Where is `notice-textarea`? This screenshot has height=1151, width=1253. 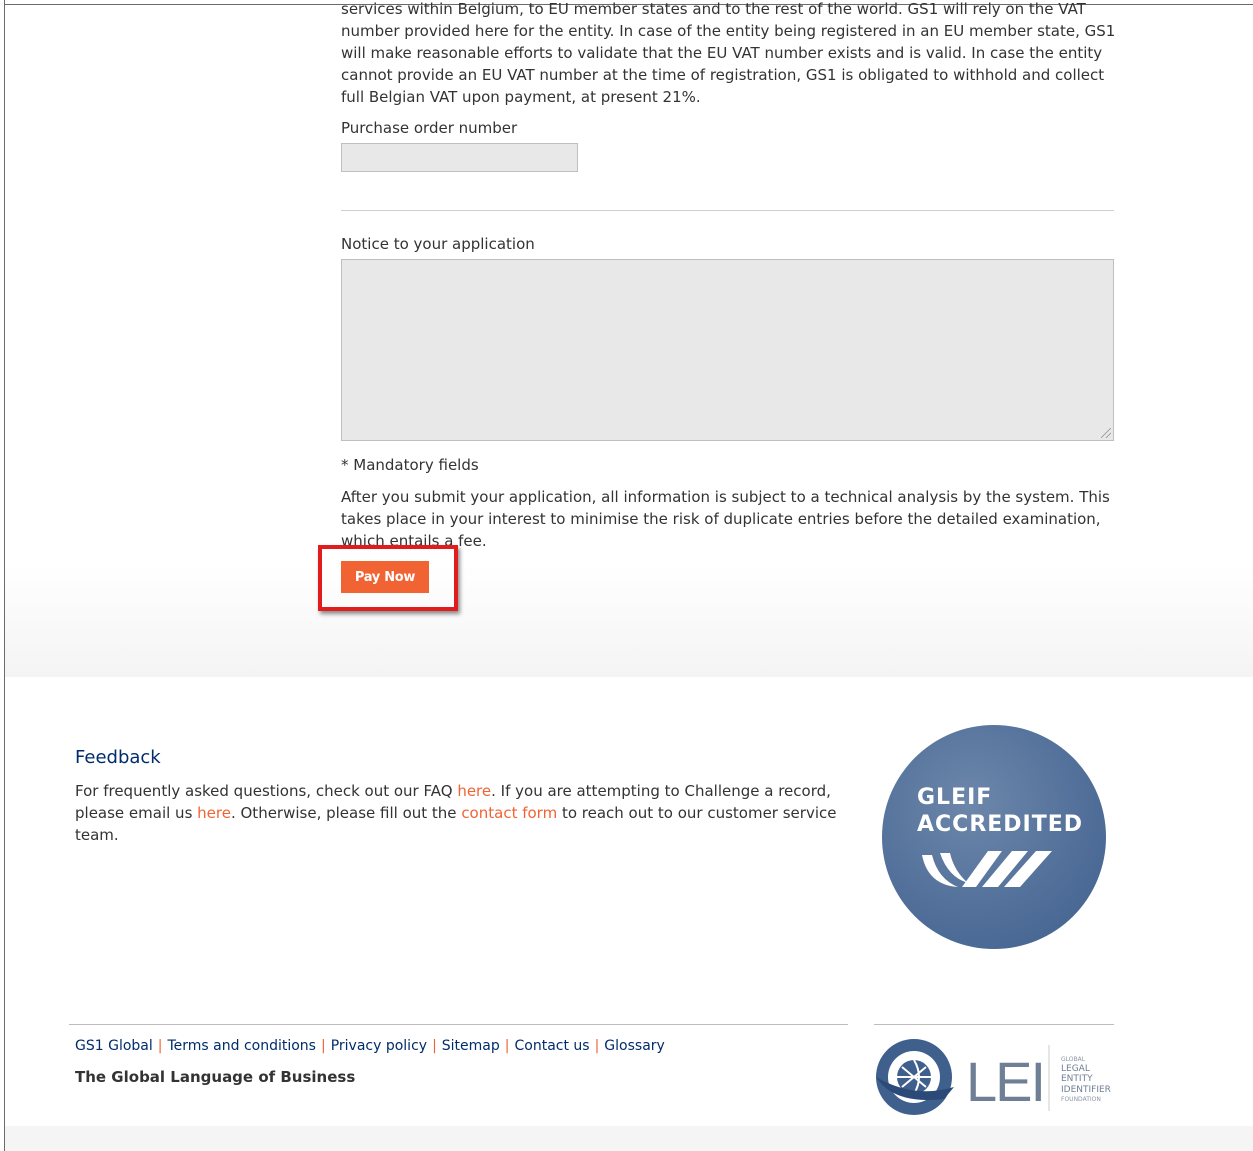
notice-textarea is located at coordinates (727, 350).